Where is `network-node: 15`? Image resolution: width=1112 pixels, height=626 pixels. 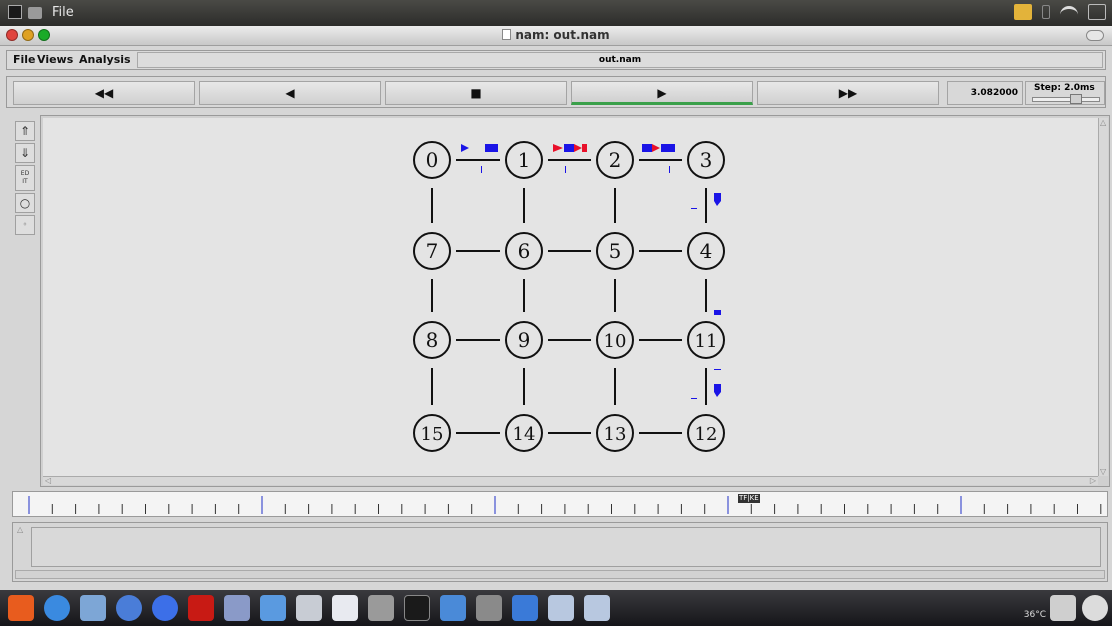 network-node: 15 is located at coordinates (432, 433).